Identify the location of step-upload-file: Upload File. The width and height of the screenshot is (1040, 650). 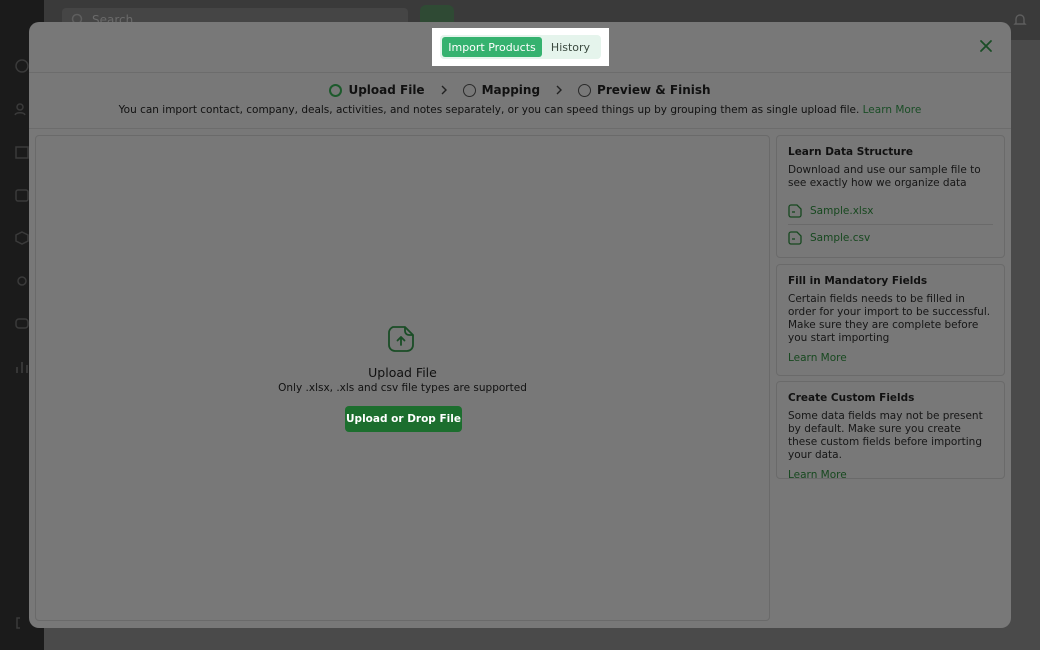
(377, 90).